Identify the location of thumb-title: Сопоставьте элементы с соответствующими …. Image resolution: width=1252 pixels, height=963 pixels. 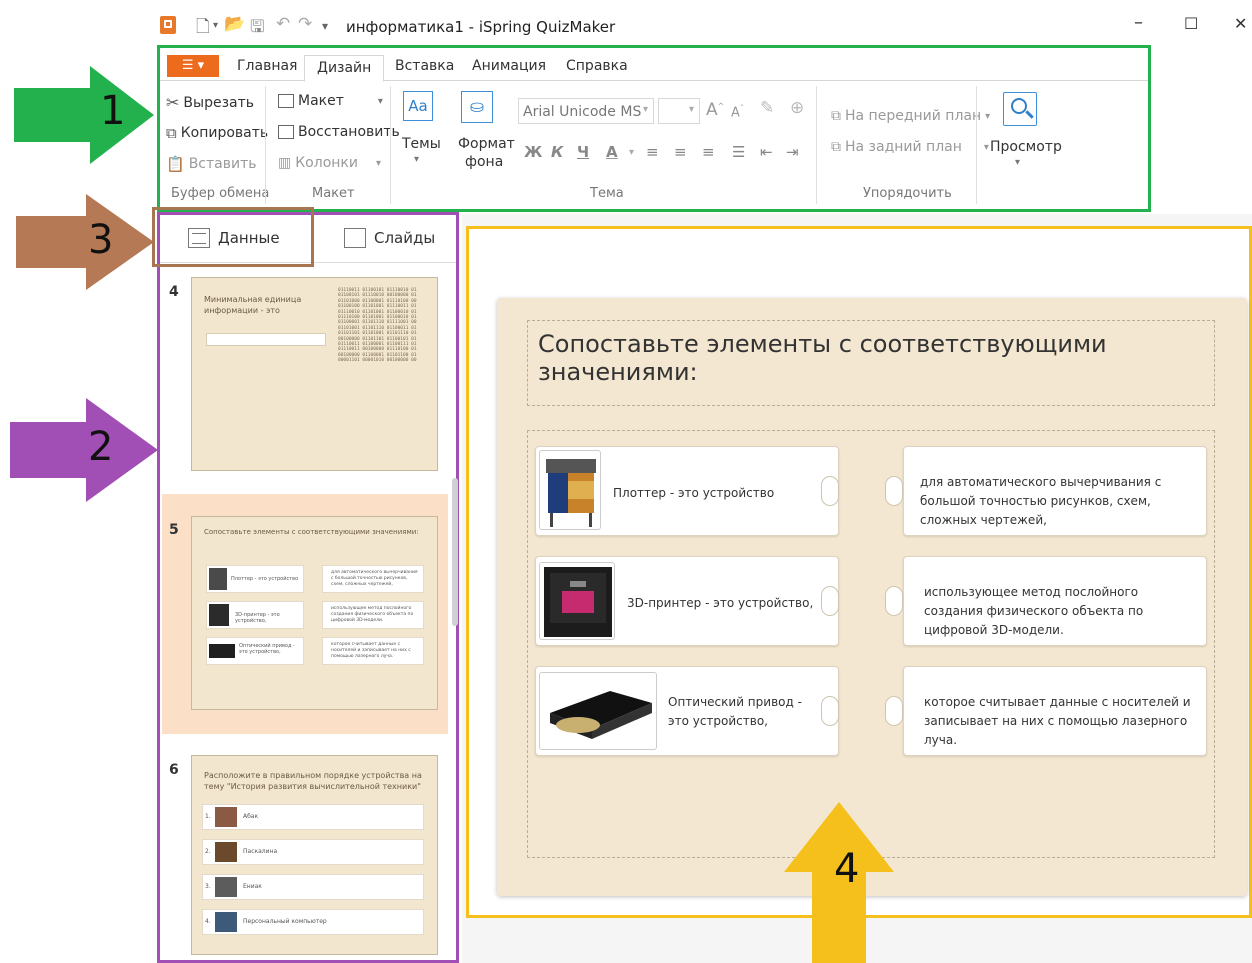
(311, 532).